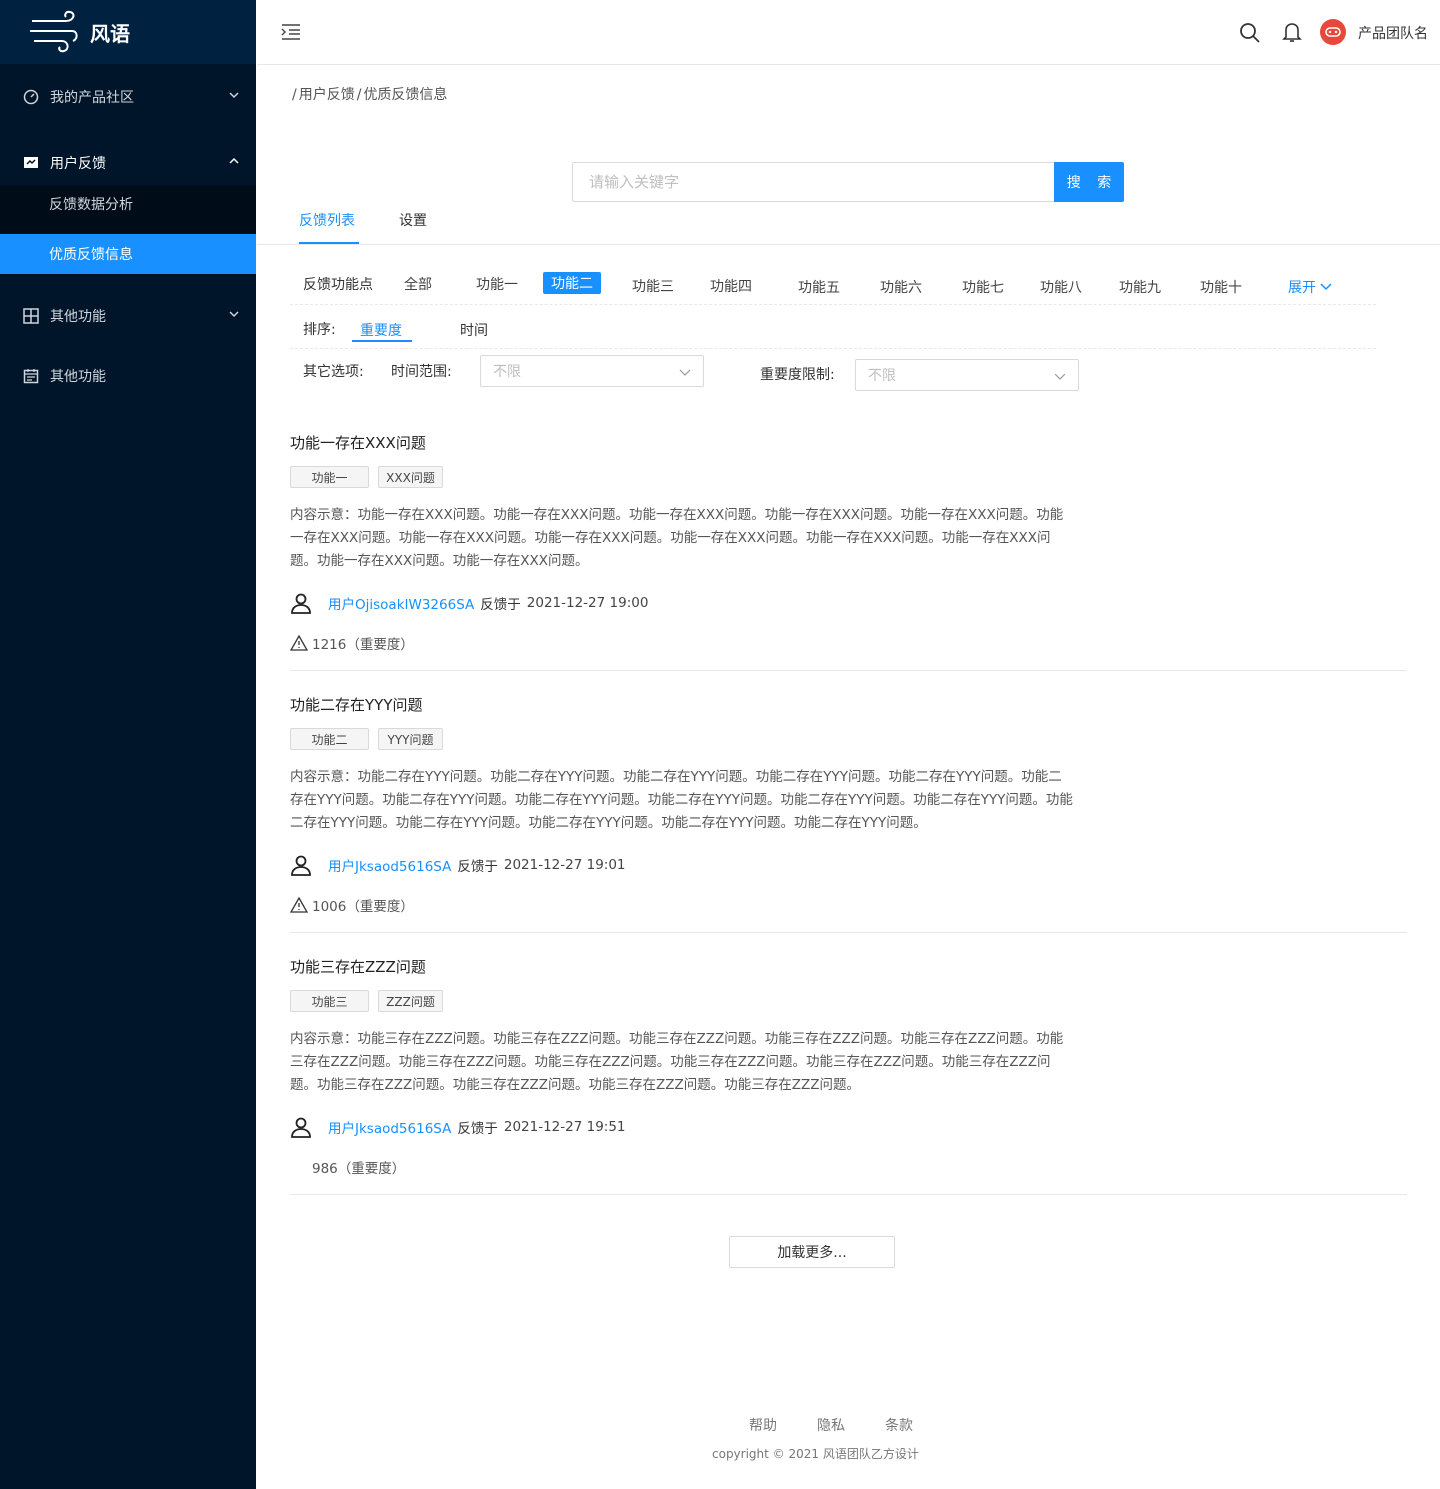 This screenshot has height=1489, width=1440. What do you see at coordinates (572, 283) in the screenshot?
I see `feature-option-2: 功能二` at bounding box center [572, 283].